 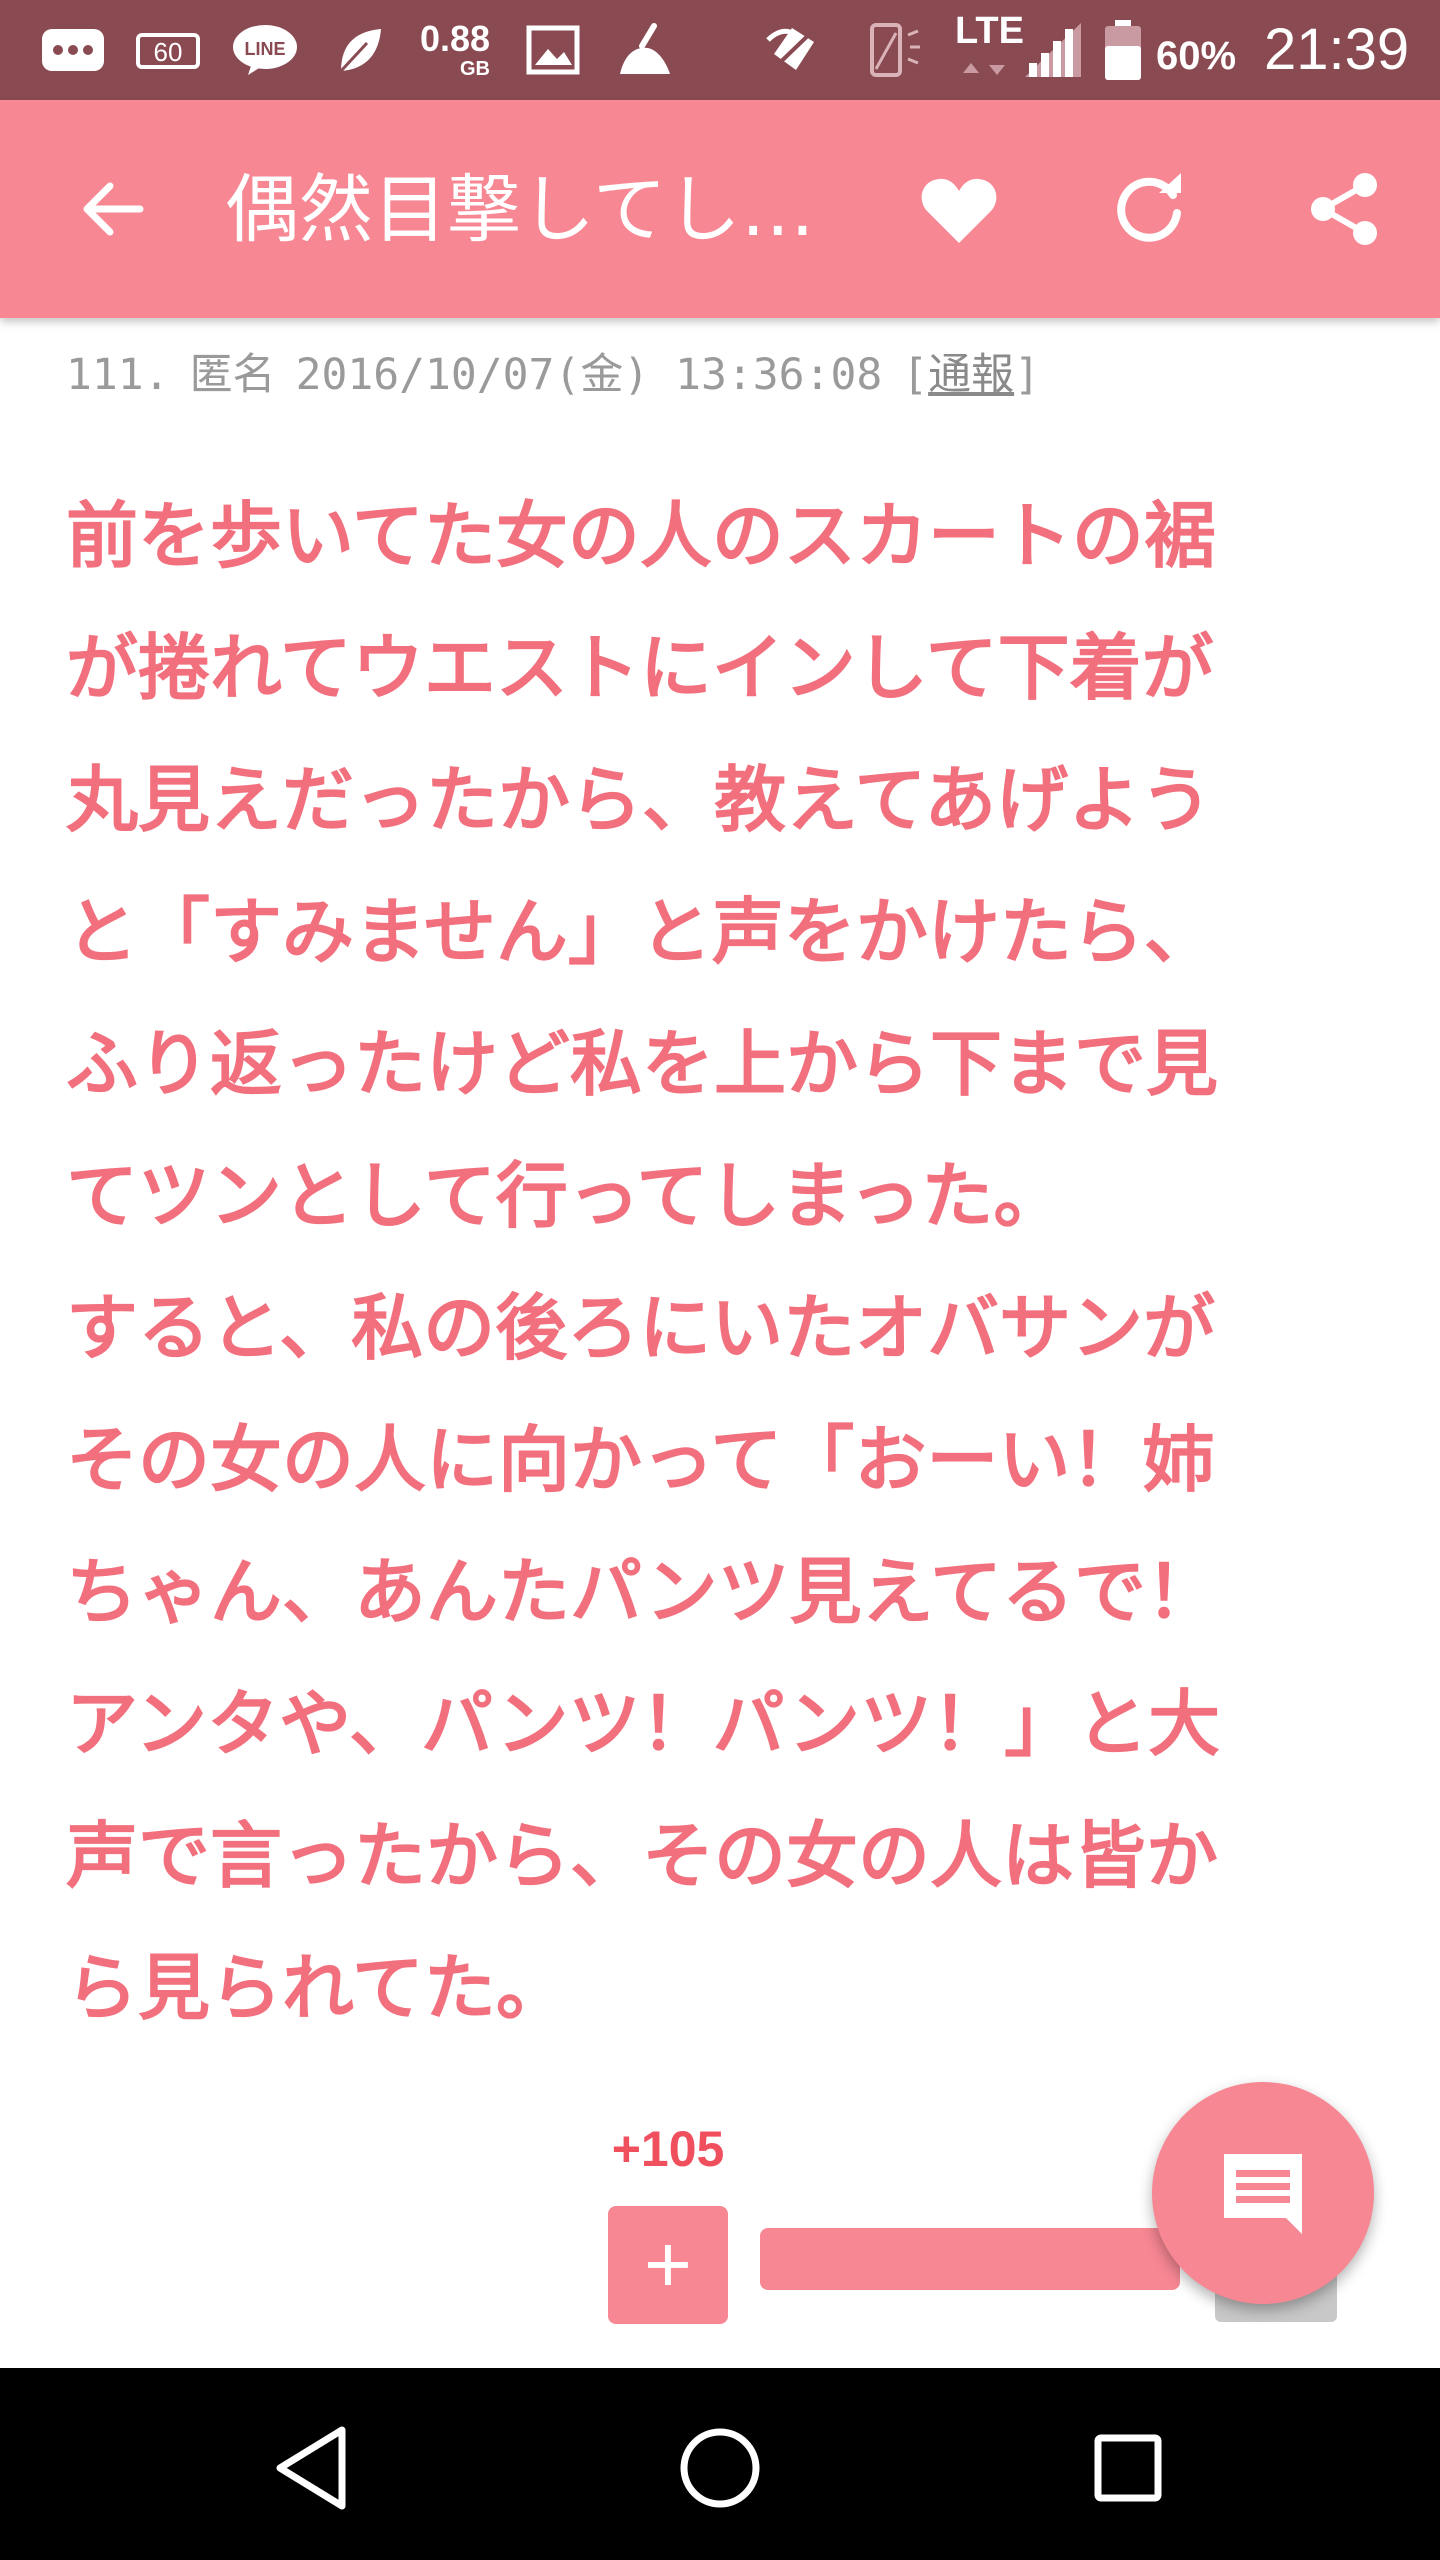 I want to click on image-icon, so click(x=553, y=50).